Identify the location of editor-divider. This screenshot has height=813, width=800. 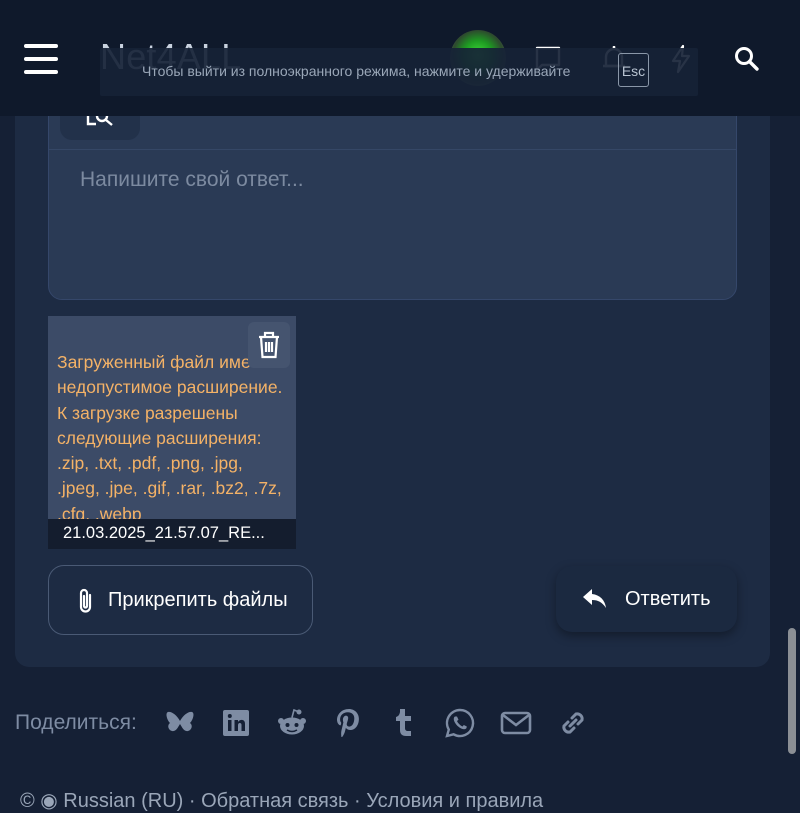
(392, 149).